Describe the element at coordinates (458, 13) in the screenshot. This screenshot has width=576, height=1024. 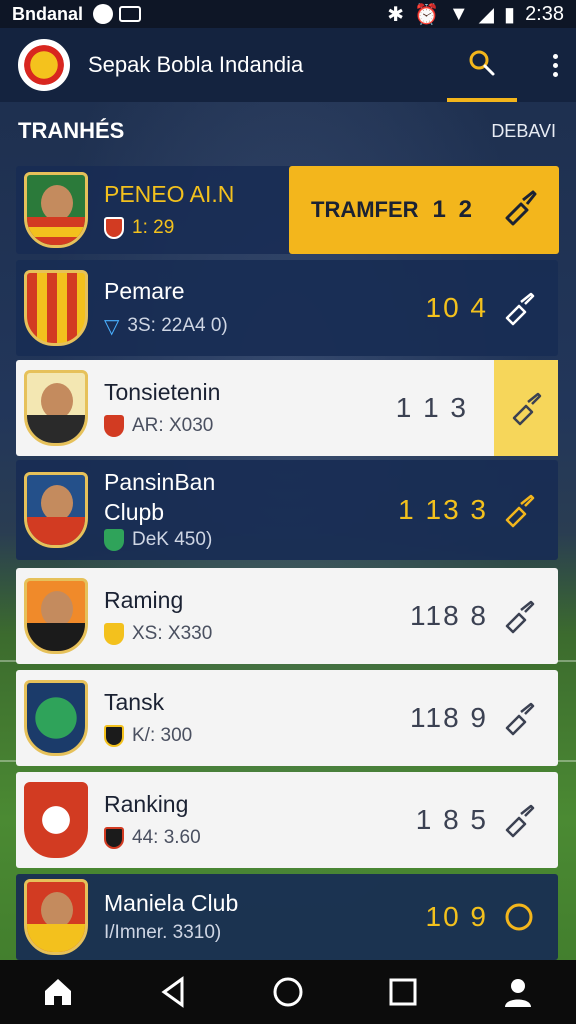
I see `wifi-icon: ▼` at that location.